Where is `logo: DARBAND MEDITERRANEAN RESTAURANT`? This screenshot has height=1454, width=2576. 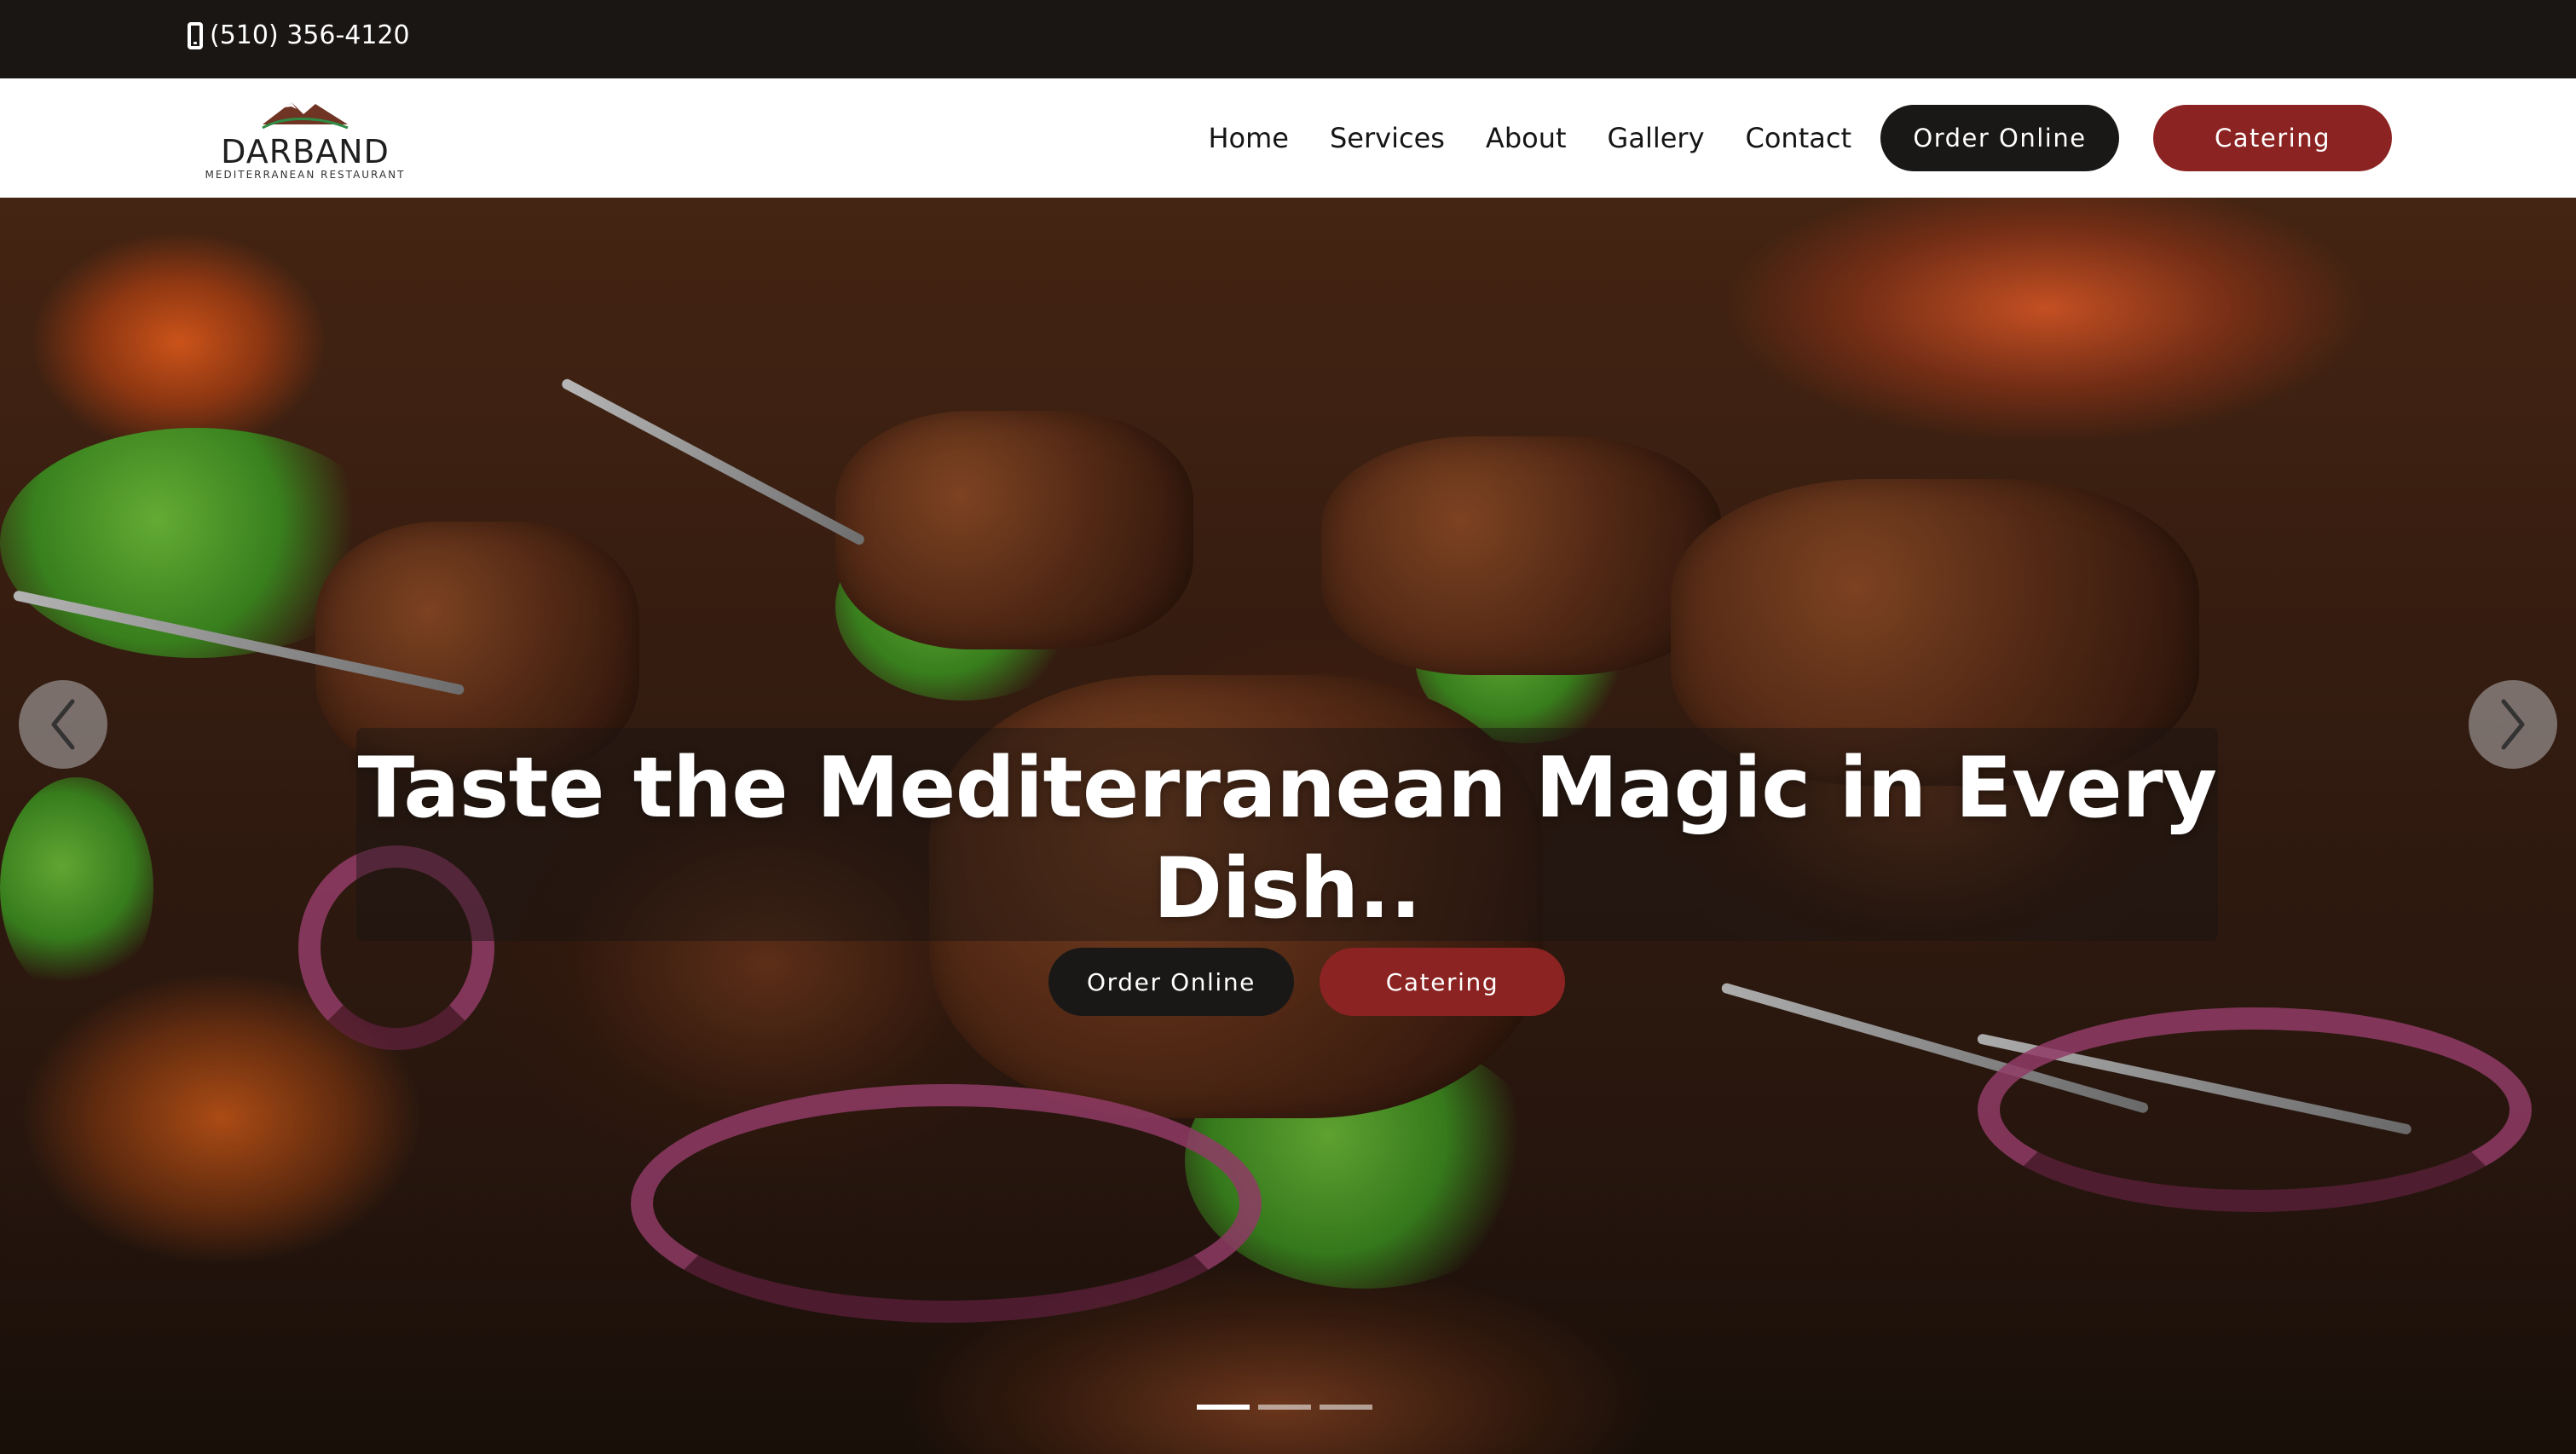
logo: DARBAND MEDITERRANEAN RESTAURANT is located at coordinates (305, 139).